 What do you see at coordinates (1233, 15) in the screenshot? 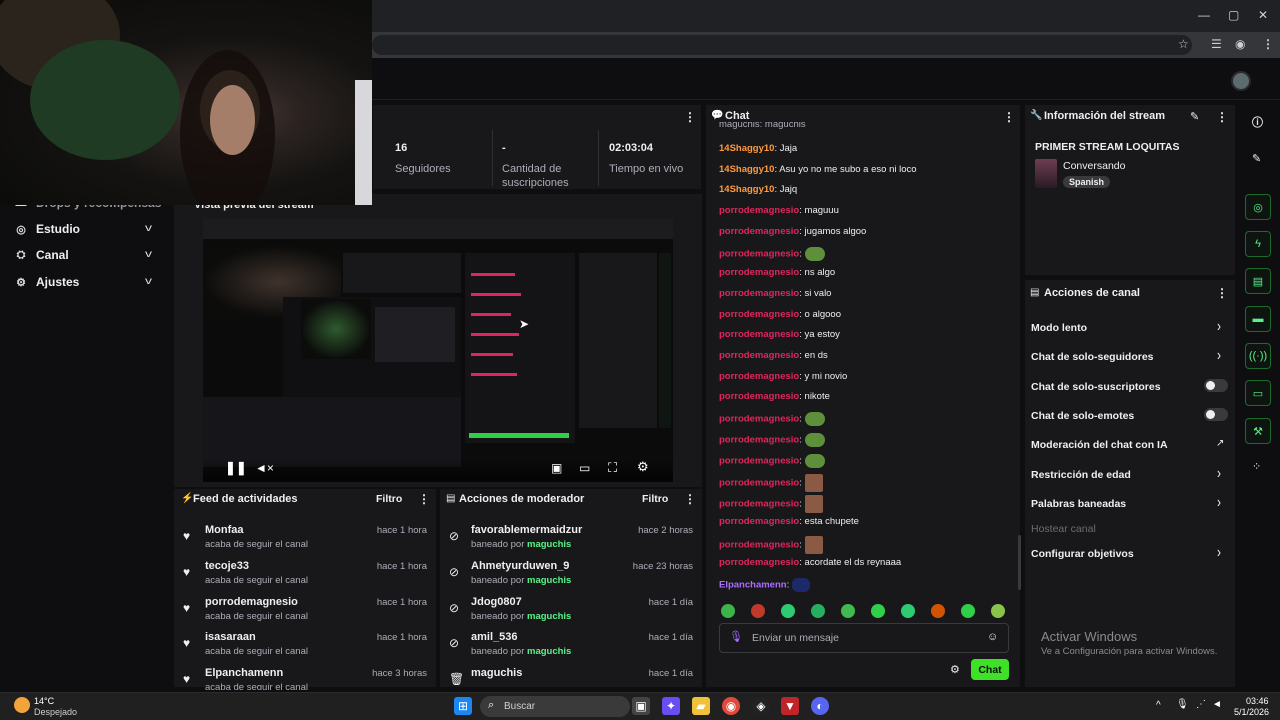
I see `maximize-button: ▢` at bounding box center [1233, 15].